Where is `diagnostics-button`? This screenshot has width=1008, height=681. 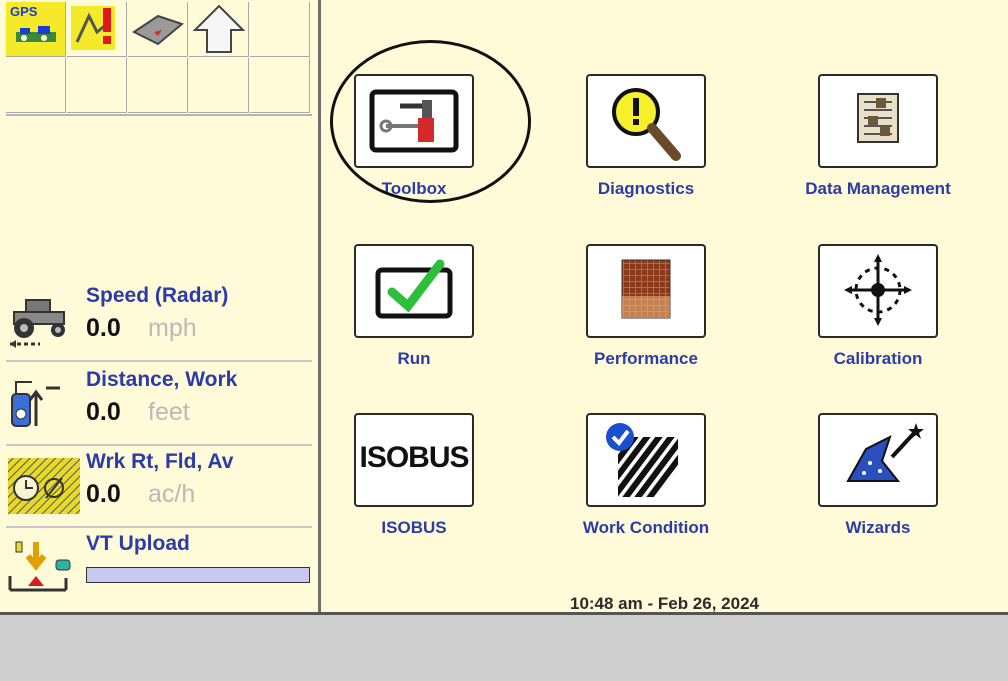
diagnostics-button is located at coordinates (646, 121).